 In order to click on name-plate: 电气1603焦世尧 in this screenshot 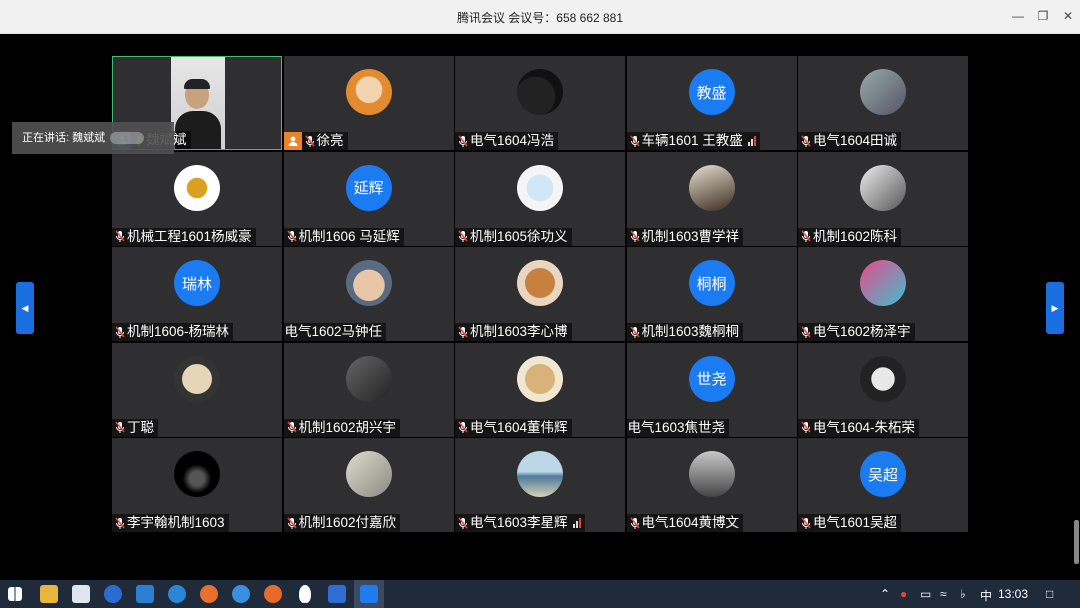, I will do `click(678, 427)`.